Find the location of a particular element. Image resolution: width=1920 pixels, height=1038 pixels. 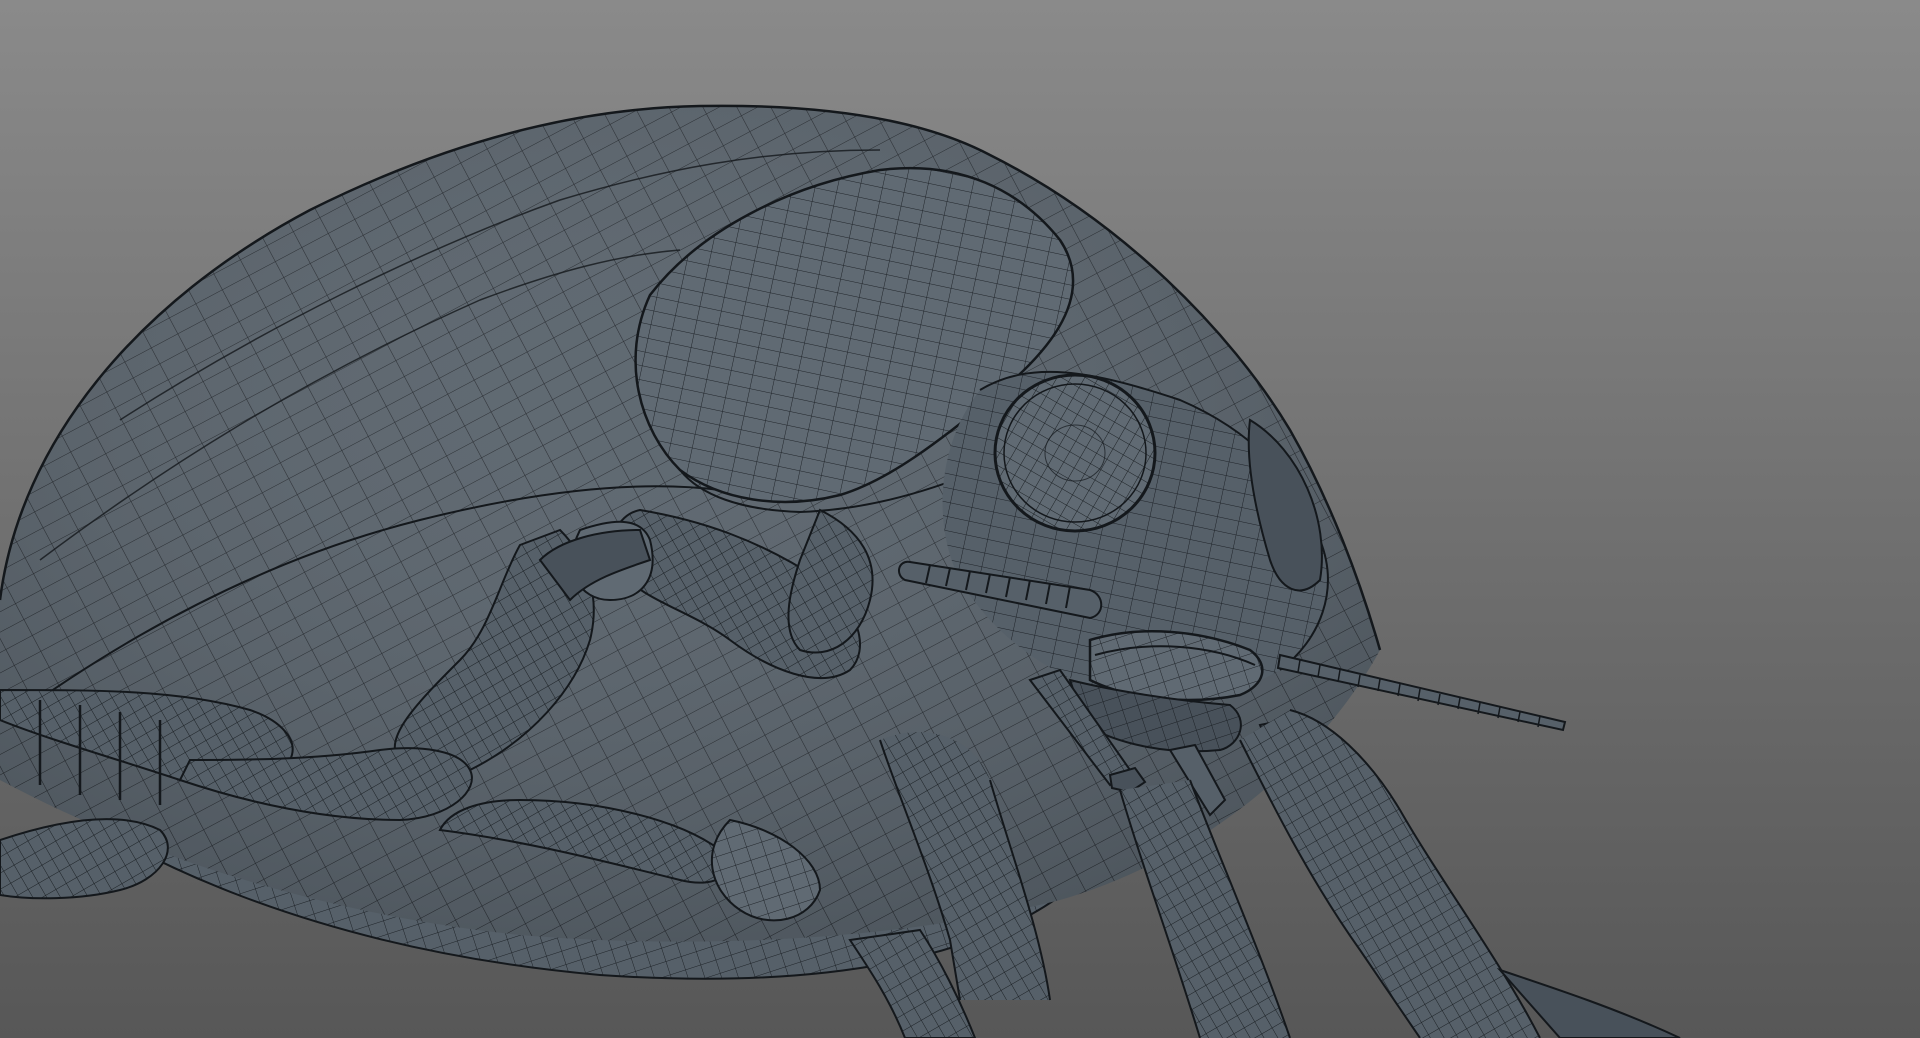

beetle-eye is located at coordinates (1075, 453).